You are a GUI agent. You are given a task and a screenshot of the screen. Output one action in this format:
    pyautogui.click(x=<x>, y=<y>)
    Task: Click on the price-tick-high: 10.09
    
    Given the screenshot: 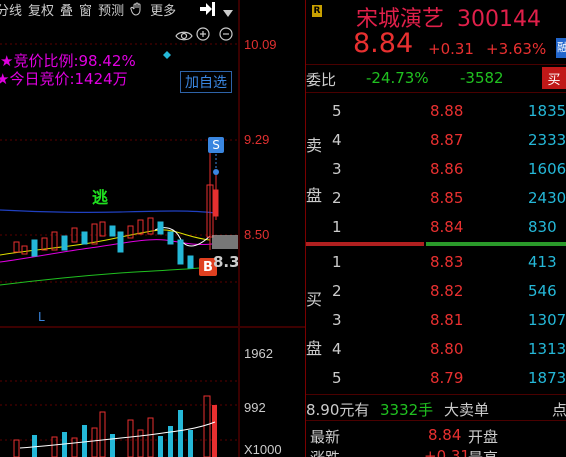 What is the action you would take?
    pyautogui.click(x=260, y=44)
    